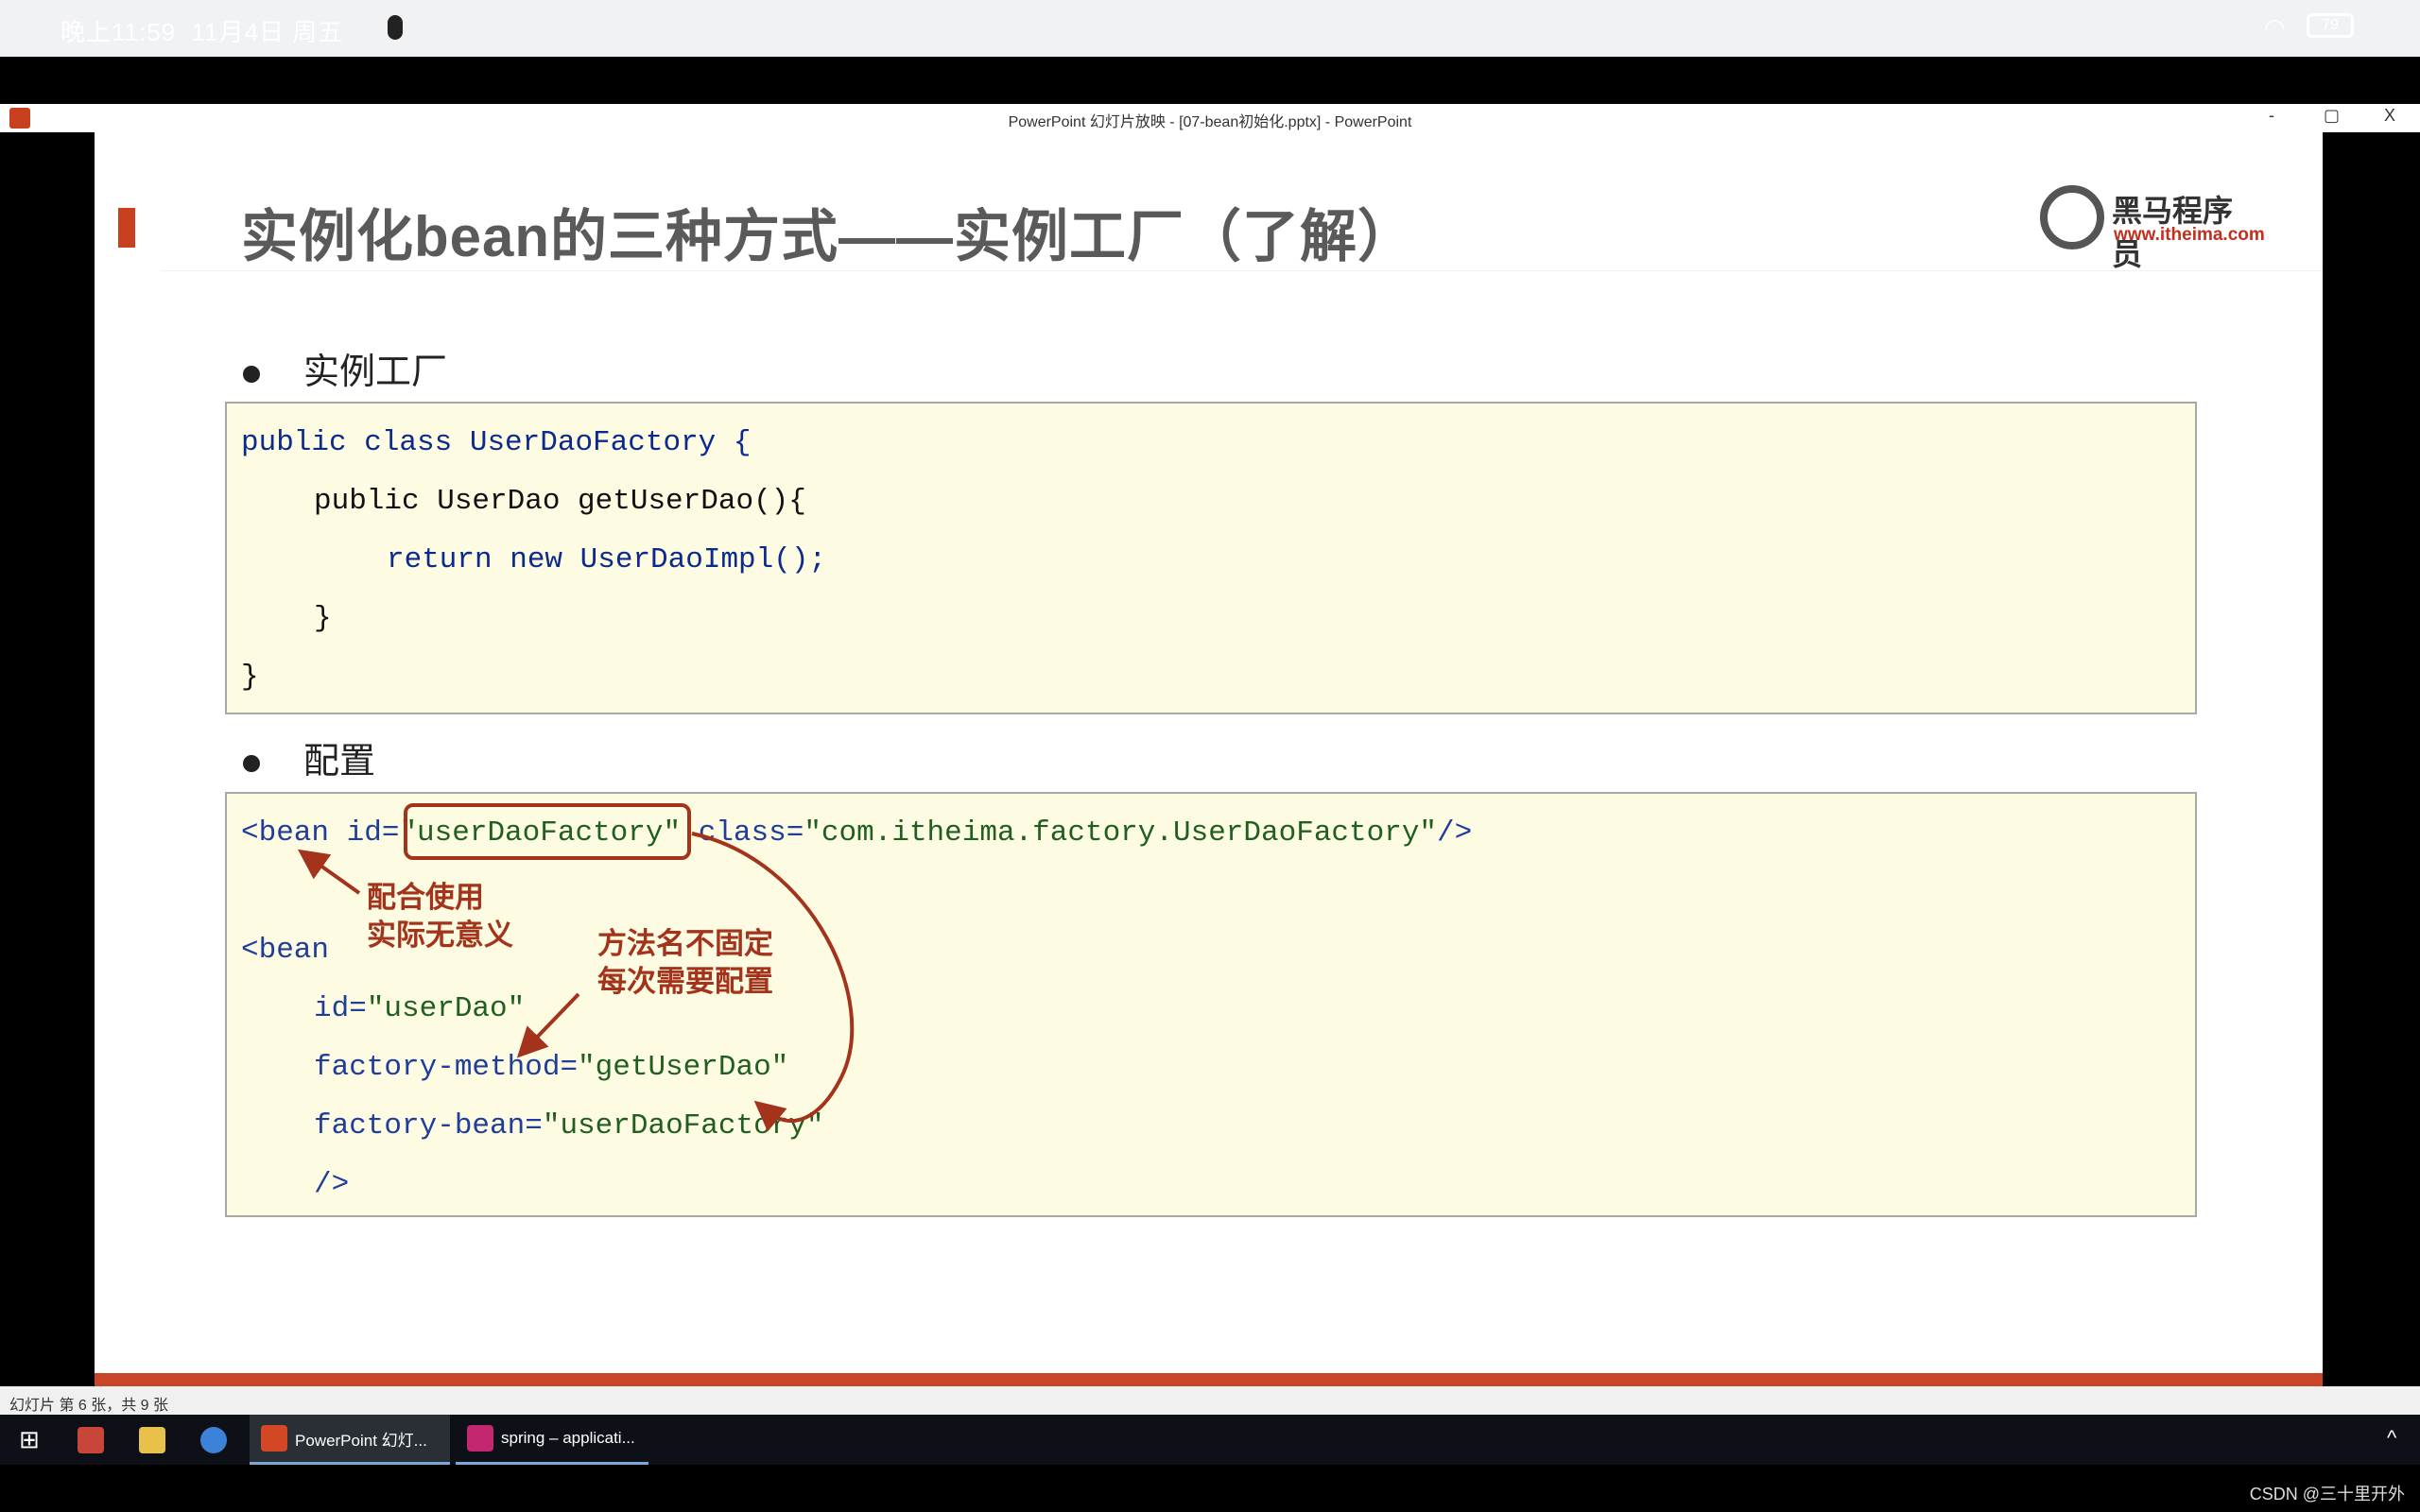 Image resolution: width=2420 pixels, height=1512 pixels. What do you see at coordinates (2271, 116) in the screenshot?
I see `minimize-button: -` at bounding box center [2271, 116].